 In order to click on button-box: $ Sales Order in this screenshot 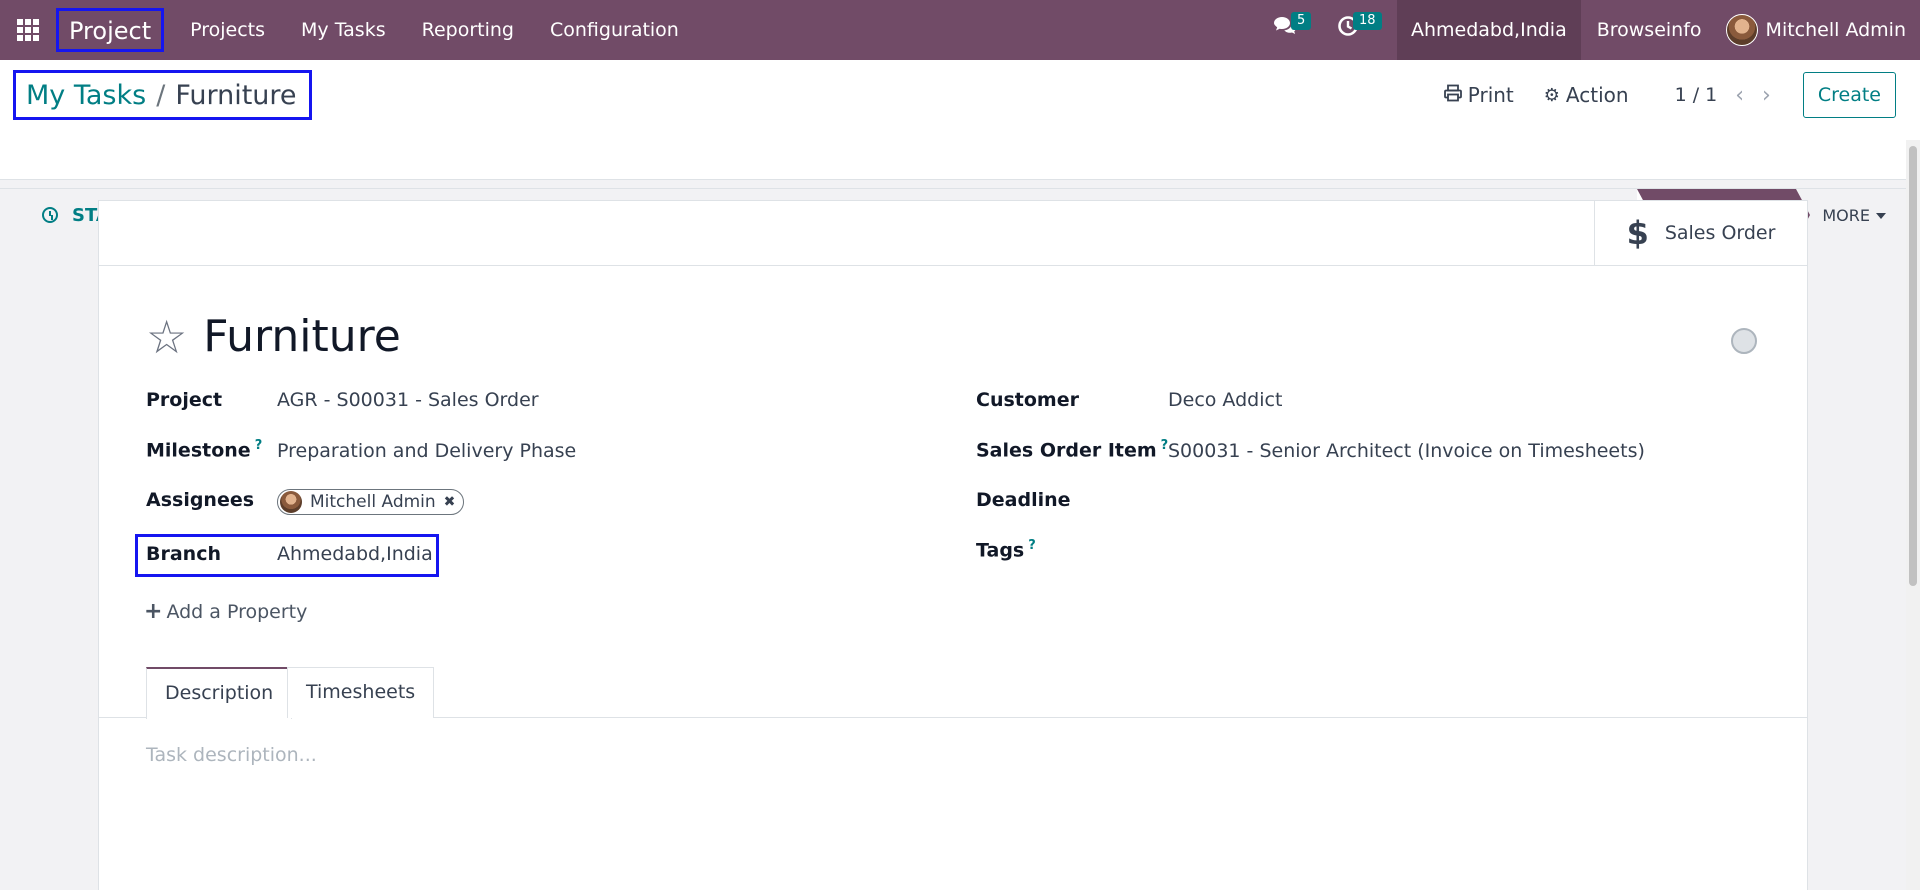, I will do `click(953, 233)`.